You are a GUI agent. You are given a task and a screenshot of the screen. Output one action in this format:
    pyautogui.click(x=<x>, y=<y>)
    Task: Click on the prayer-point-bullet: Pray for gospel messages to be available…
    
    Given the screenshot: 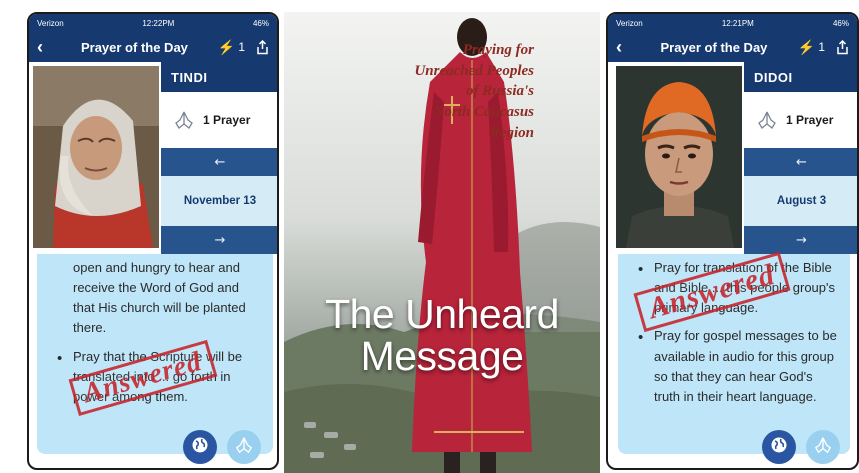 What is the action you would take?
    pyautogui.click(x=735, y=366)
    